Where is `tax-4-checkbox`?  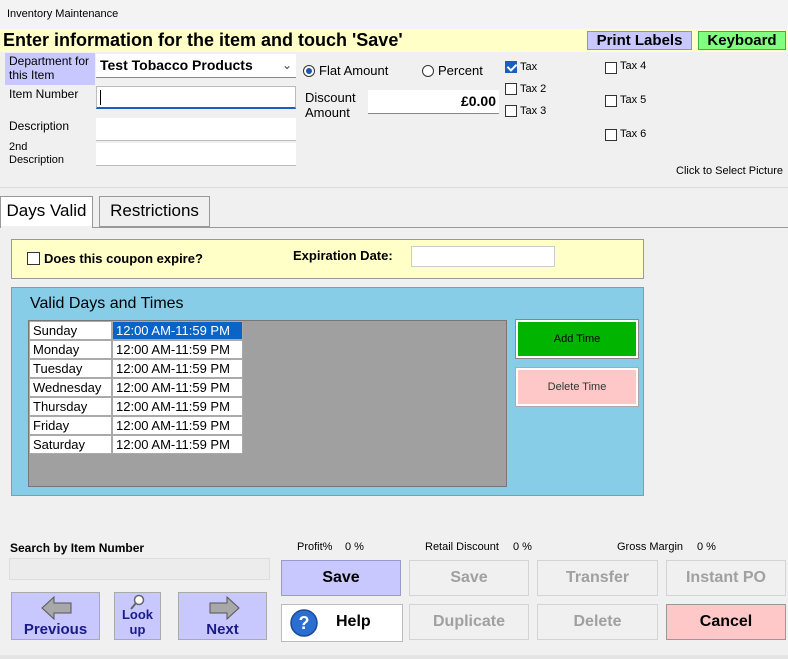
tax-4-checkbox is located at coordinates (611, 68).